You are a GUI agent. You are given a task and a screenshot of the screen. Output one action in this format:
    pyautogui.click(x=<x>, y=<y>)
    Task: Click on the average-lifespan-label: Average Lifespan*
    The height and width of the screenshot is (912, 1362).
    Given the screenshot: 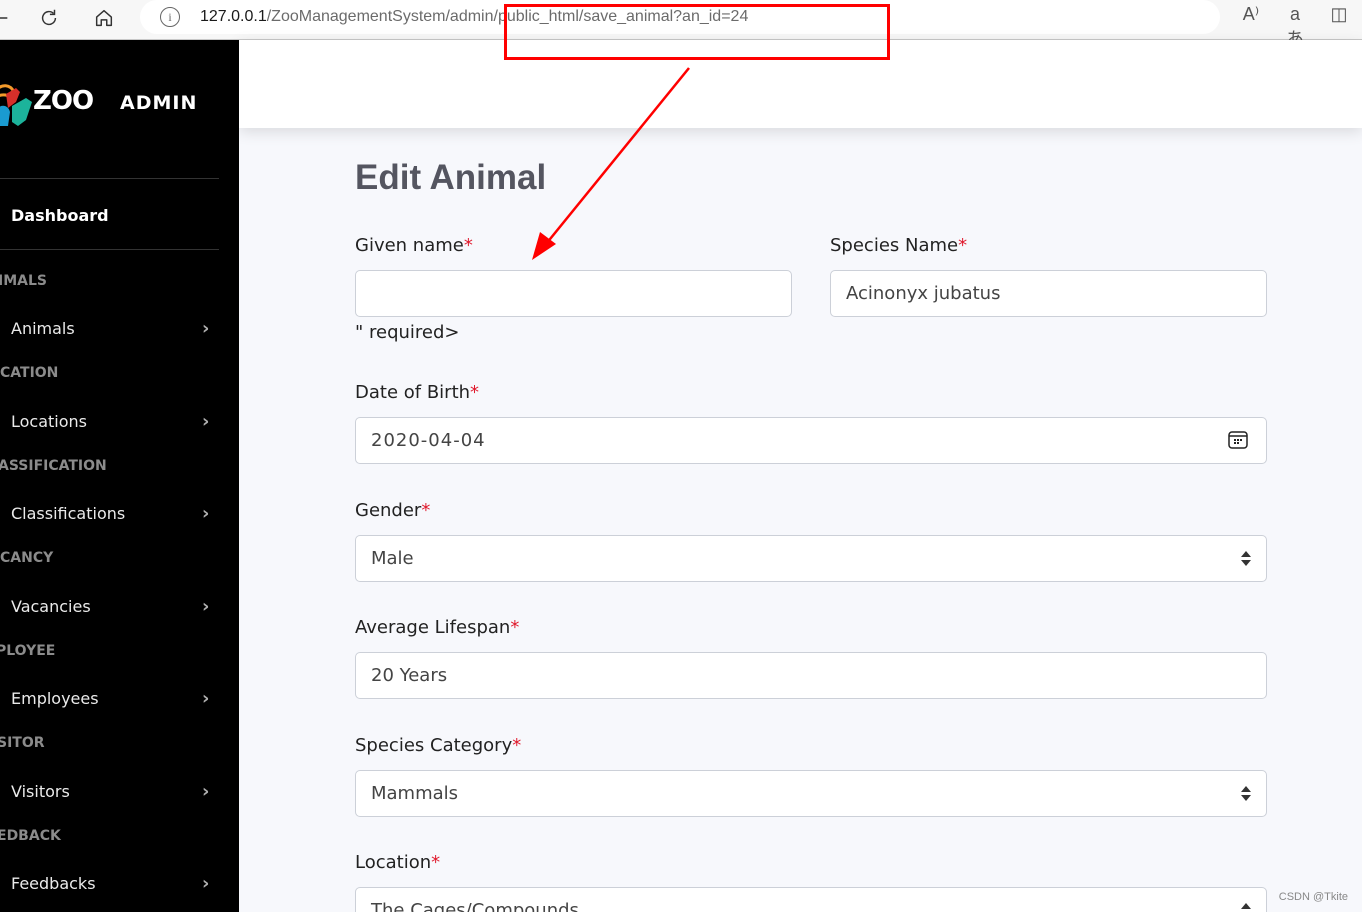 What is the action you would take?
    pyautogui.click(x=437, y=627)
    